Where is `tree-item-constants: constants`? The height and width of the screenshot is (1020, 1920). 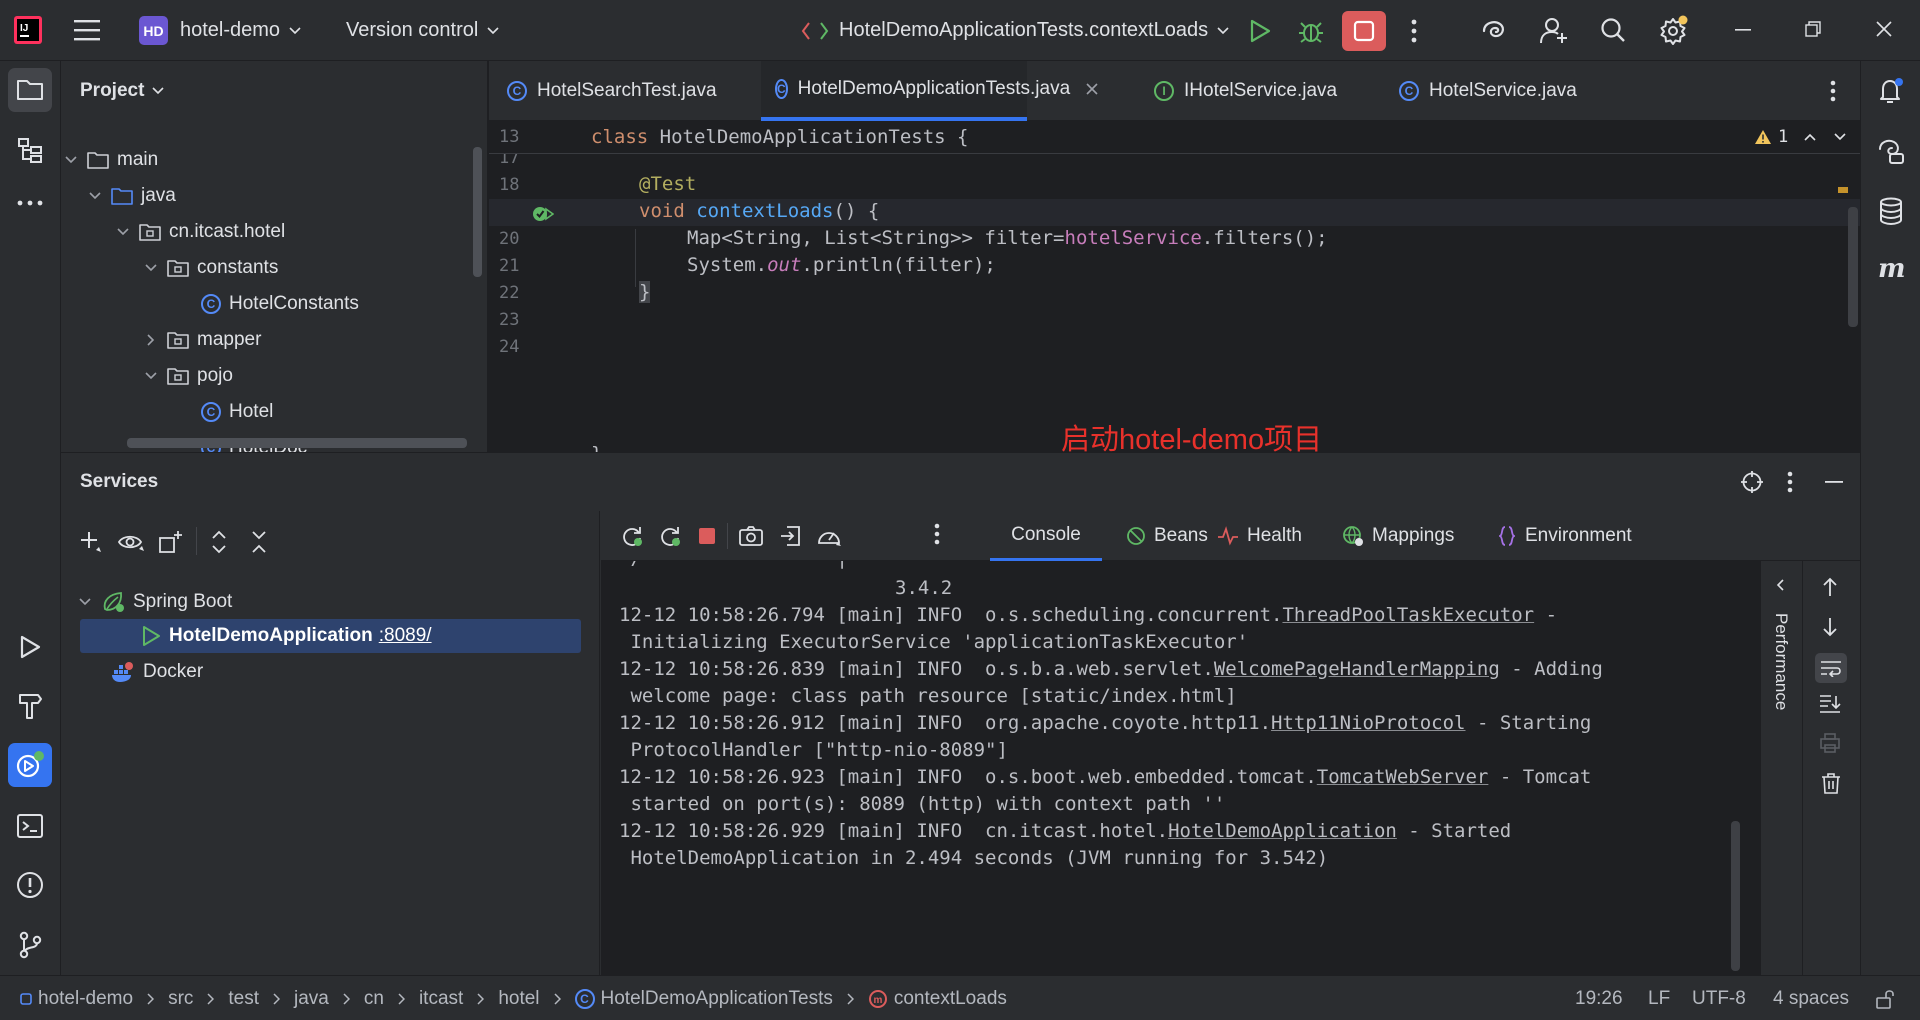 tree-item-constants: constants is located at coordinates (209, 268).